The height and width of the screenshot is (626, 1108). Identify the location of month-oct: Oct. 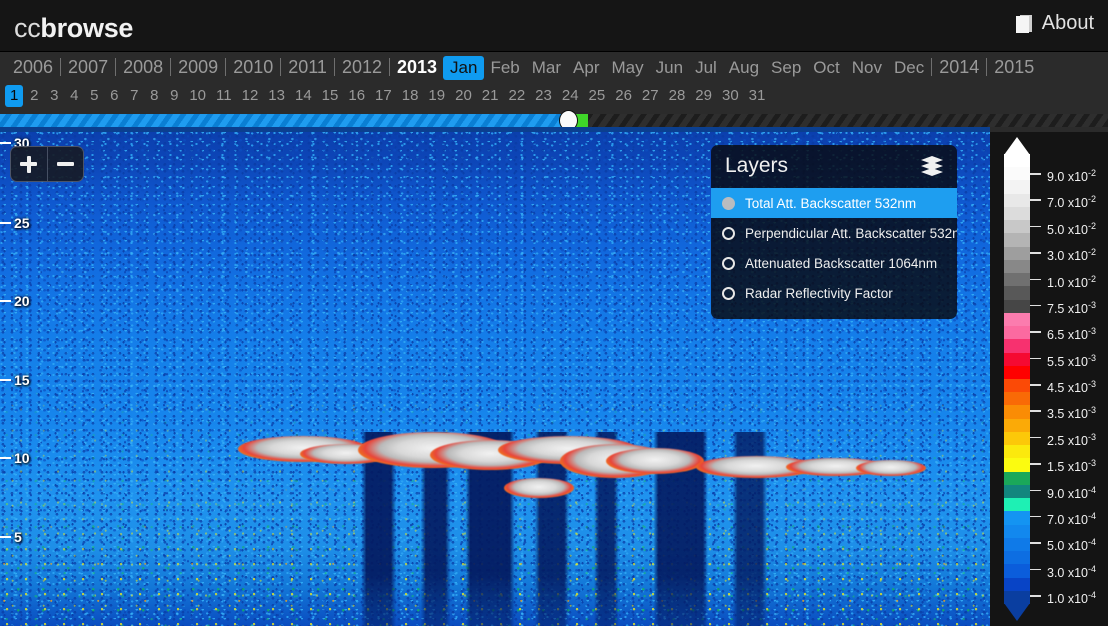
(826, 67).